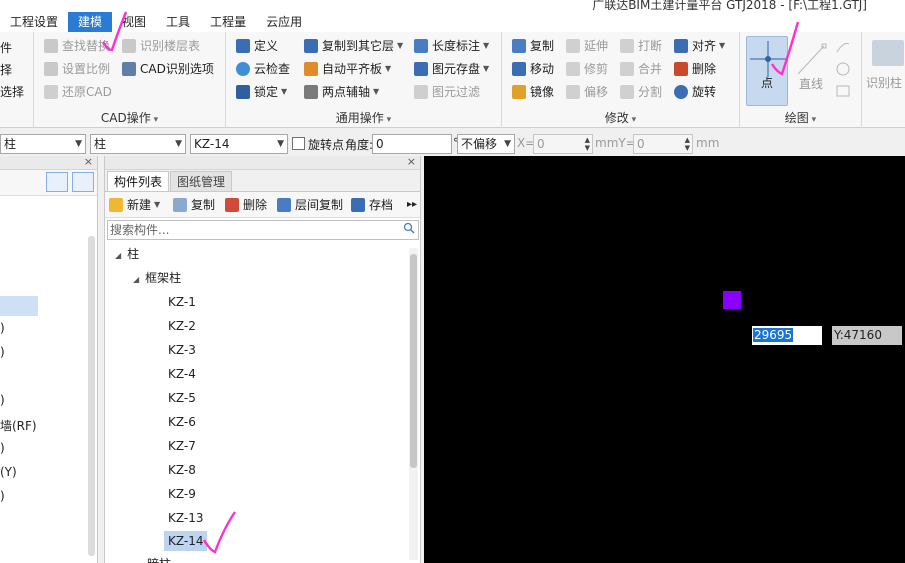 The height and width of the screenshot is (563, 905). What do you see at coordinates (18, 425) in the screenshot?
I see `navigation-item-4: 墙(RF)` at bounding box center [18, 425].